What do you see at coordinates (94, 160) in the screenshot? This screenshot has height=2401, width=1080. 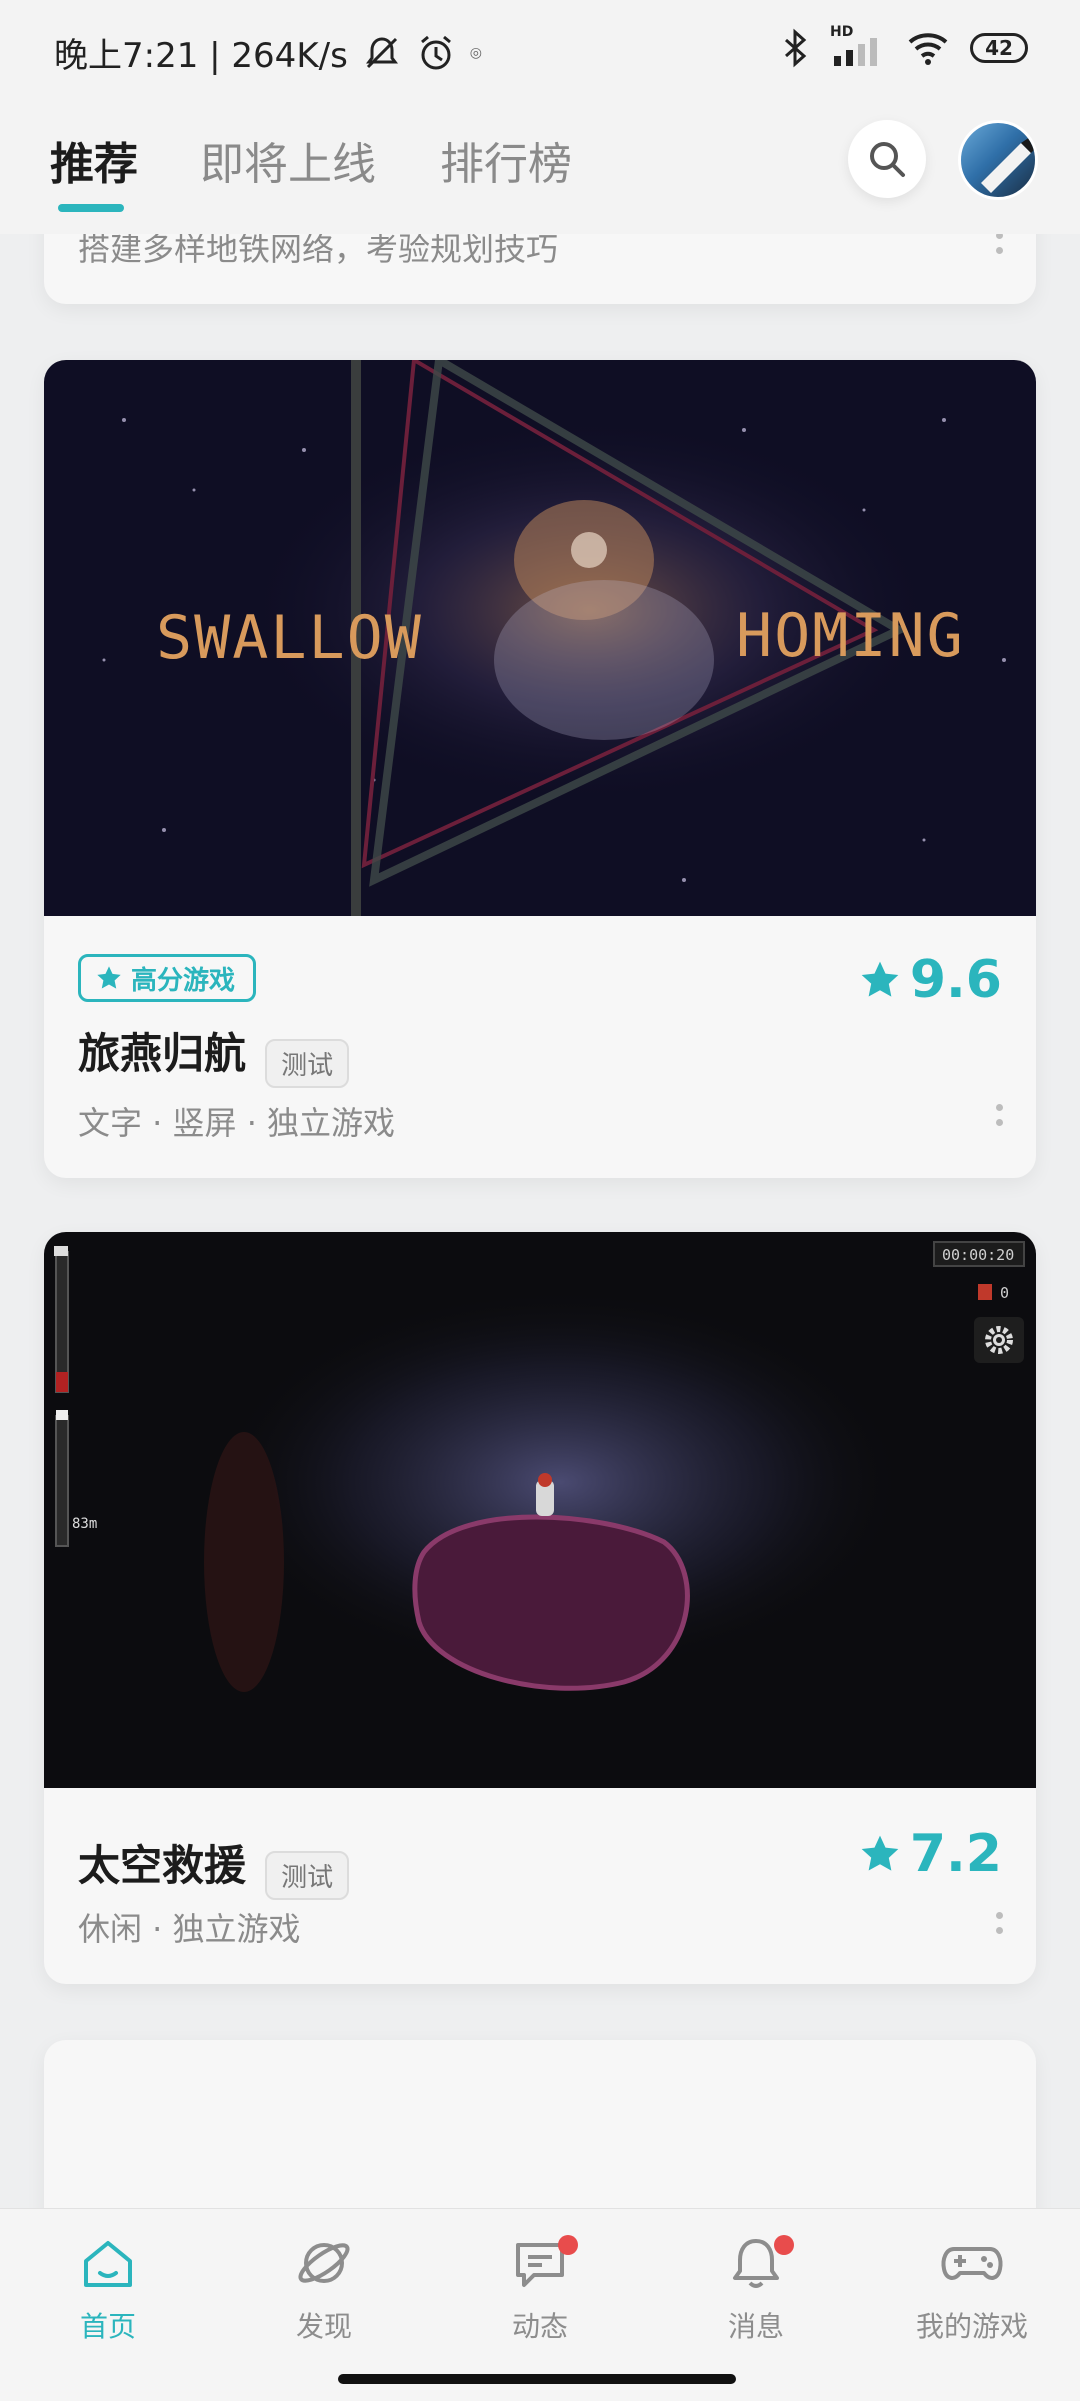 I see `tab-recommend: 推荐` at bounding box center [94, 160].